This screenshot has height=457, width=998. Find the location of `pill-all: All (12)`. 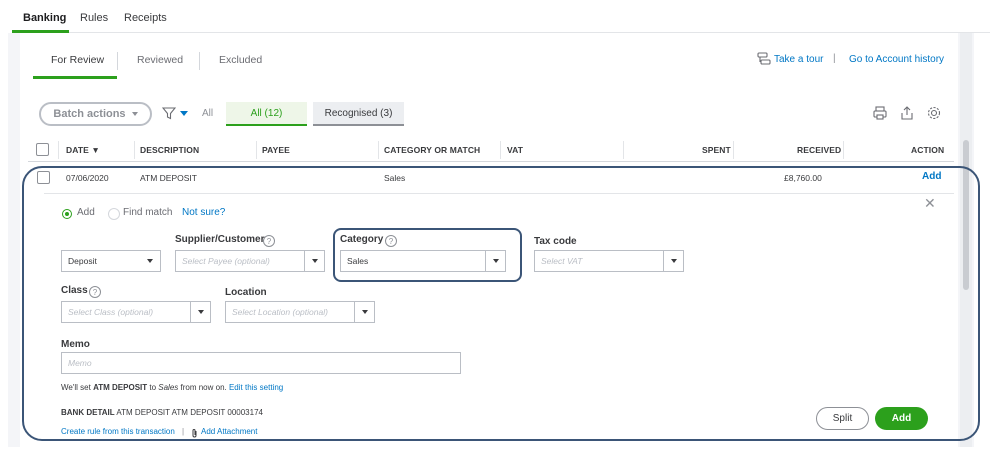

pill-all: All (12) is located at coordinates (266, 114).